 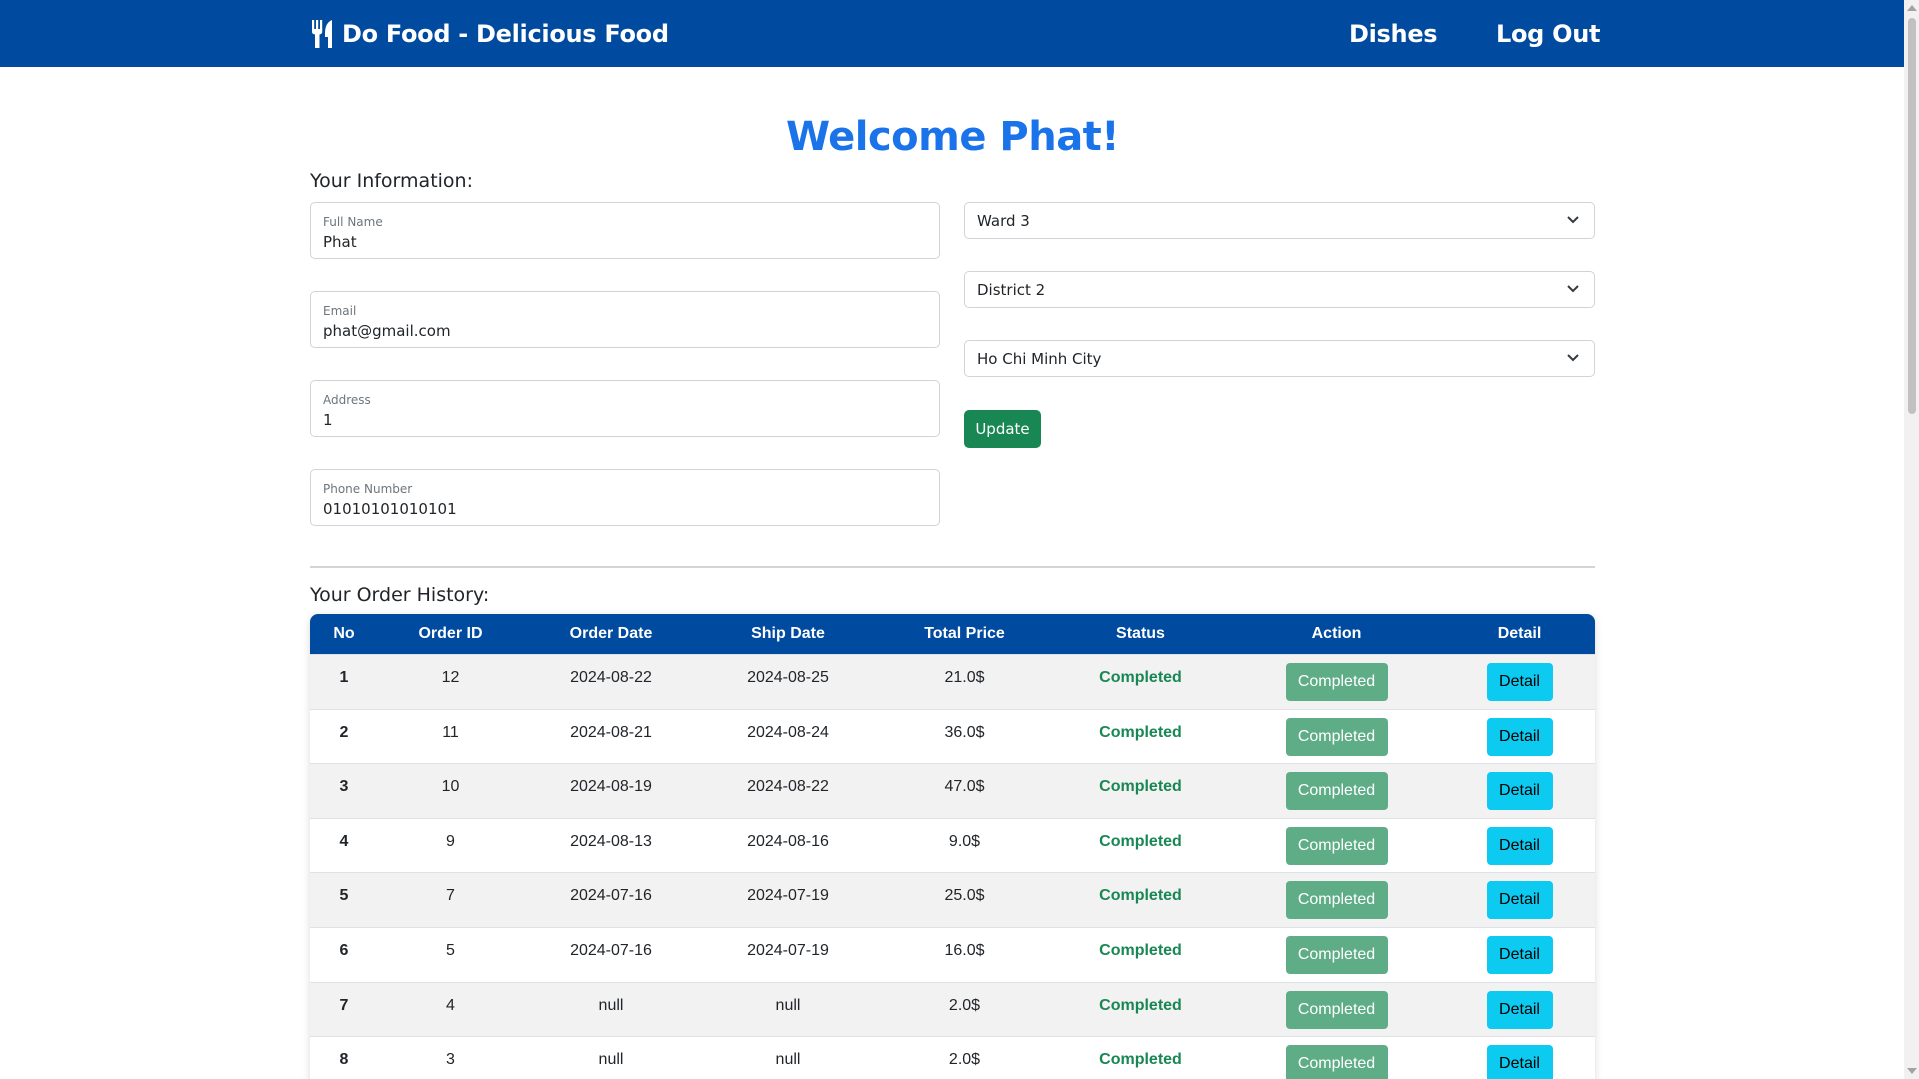 I want to click on row-order-date: 2024-08-21, so click(x=611, y=732).